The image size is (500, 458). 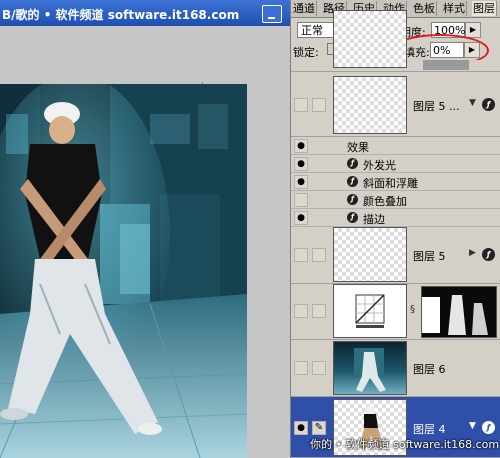 I want to click on effect-label: 斜面和浮雕, so click(x=390, y=183).